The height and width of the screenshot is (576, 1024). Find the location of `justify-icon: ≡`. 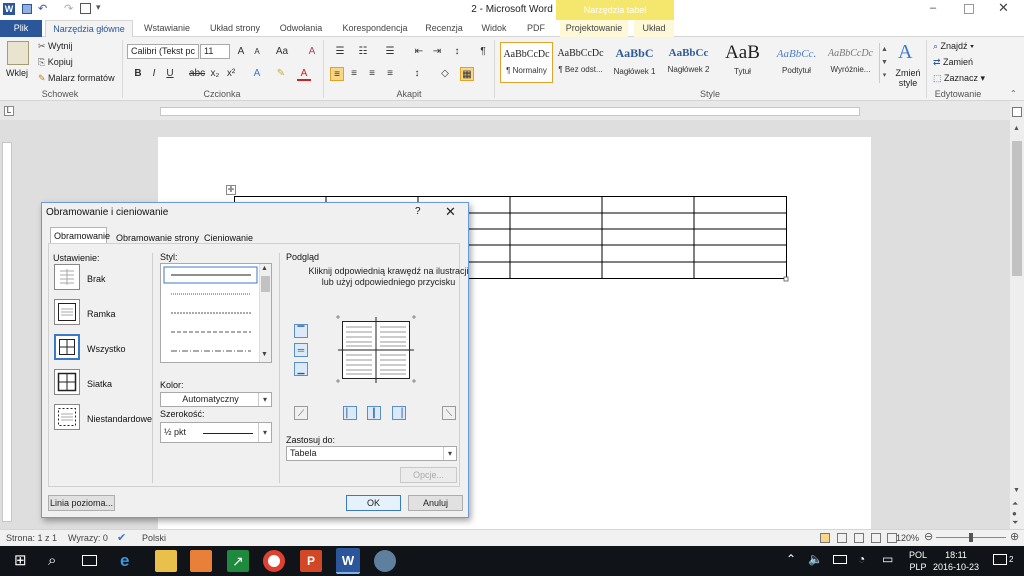

justify-icon: ≡ is located at coordinates (390, 74).